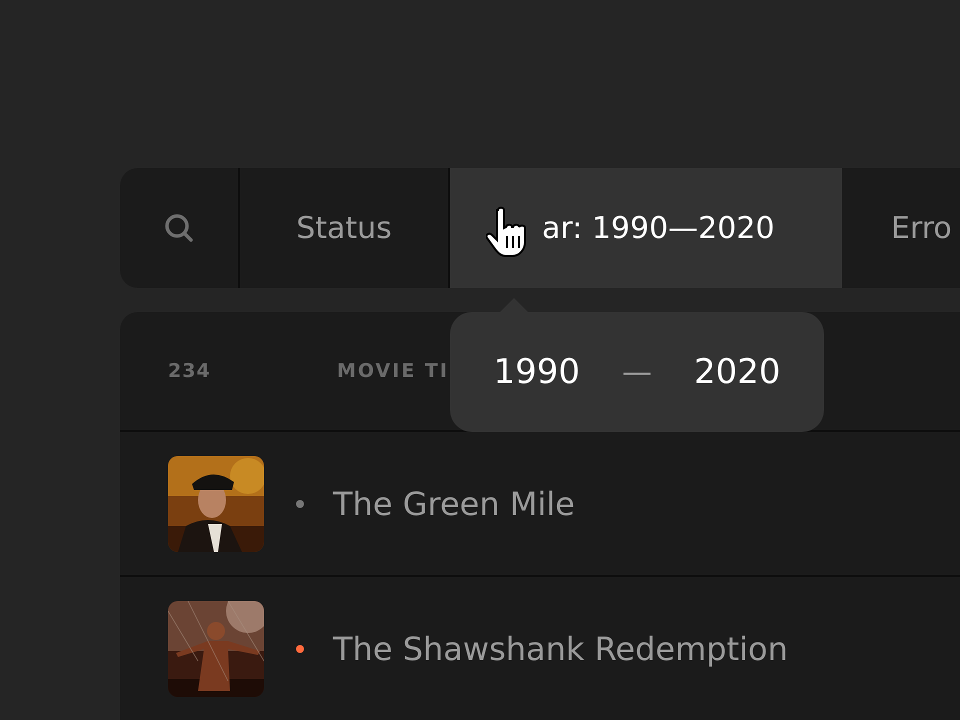 The width and height of the screenshot is (960, 720). Describe the element at coordinates (646, 228) in the screenshot. I see `filter-tab: ar: 1990—2020` at that location.